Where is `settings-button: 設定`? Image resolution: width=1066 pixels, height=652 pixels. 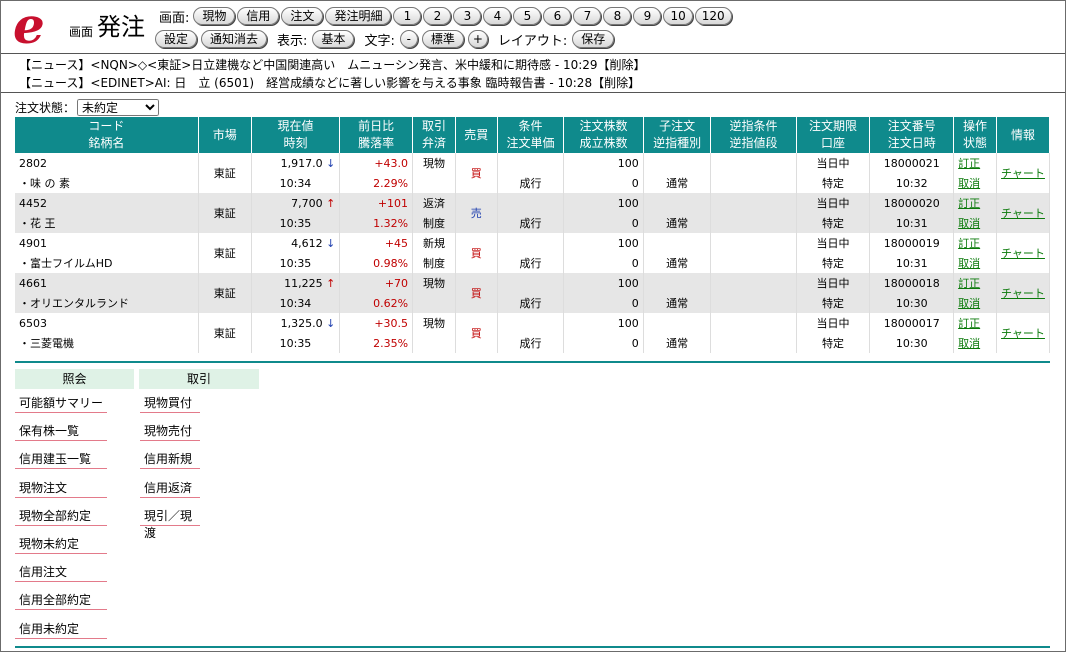
settings-button: 設定 is located at coordinates (176, 39).